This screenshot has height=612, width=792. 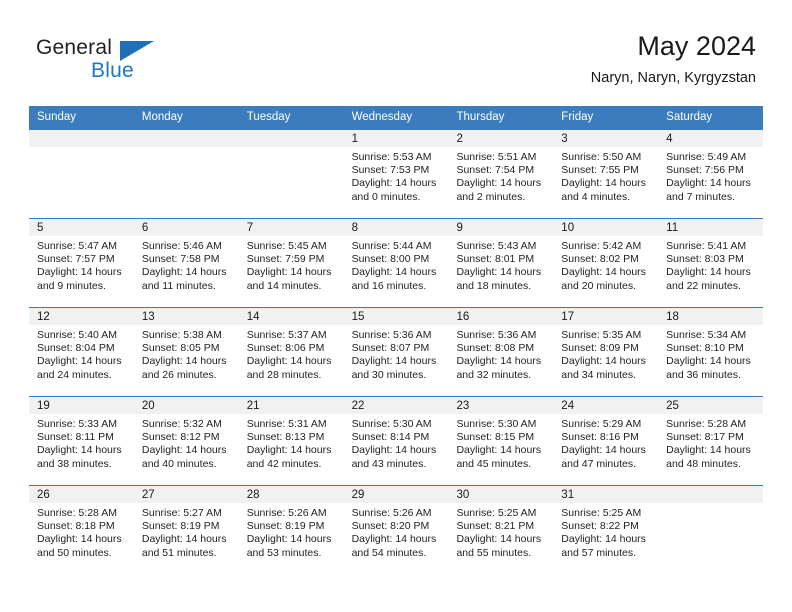 I want to click on sunrise-text: Sunrise: 5:45 AM, so click(x=286, y=246).